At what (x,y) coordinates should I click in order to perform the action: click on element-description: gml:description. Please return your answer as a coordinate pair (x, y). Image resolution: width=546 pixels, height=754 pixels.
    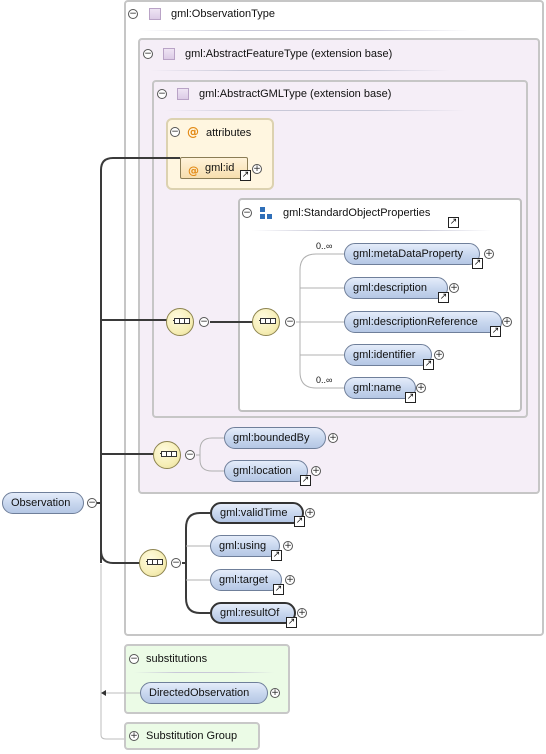
    Looking at the image, I should click on (396, 288).